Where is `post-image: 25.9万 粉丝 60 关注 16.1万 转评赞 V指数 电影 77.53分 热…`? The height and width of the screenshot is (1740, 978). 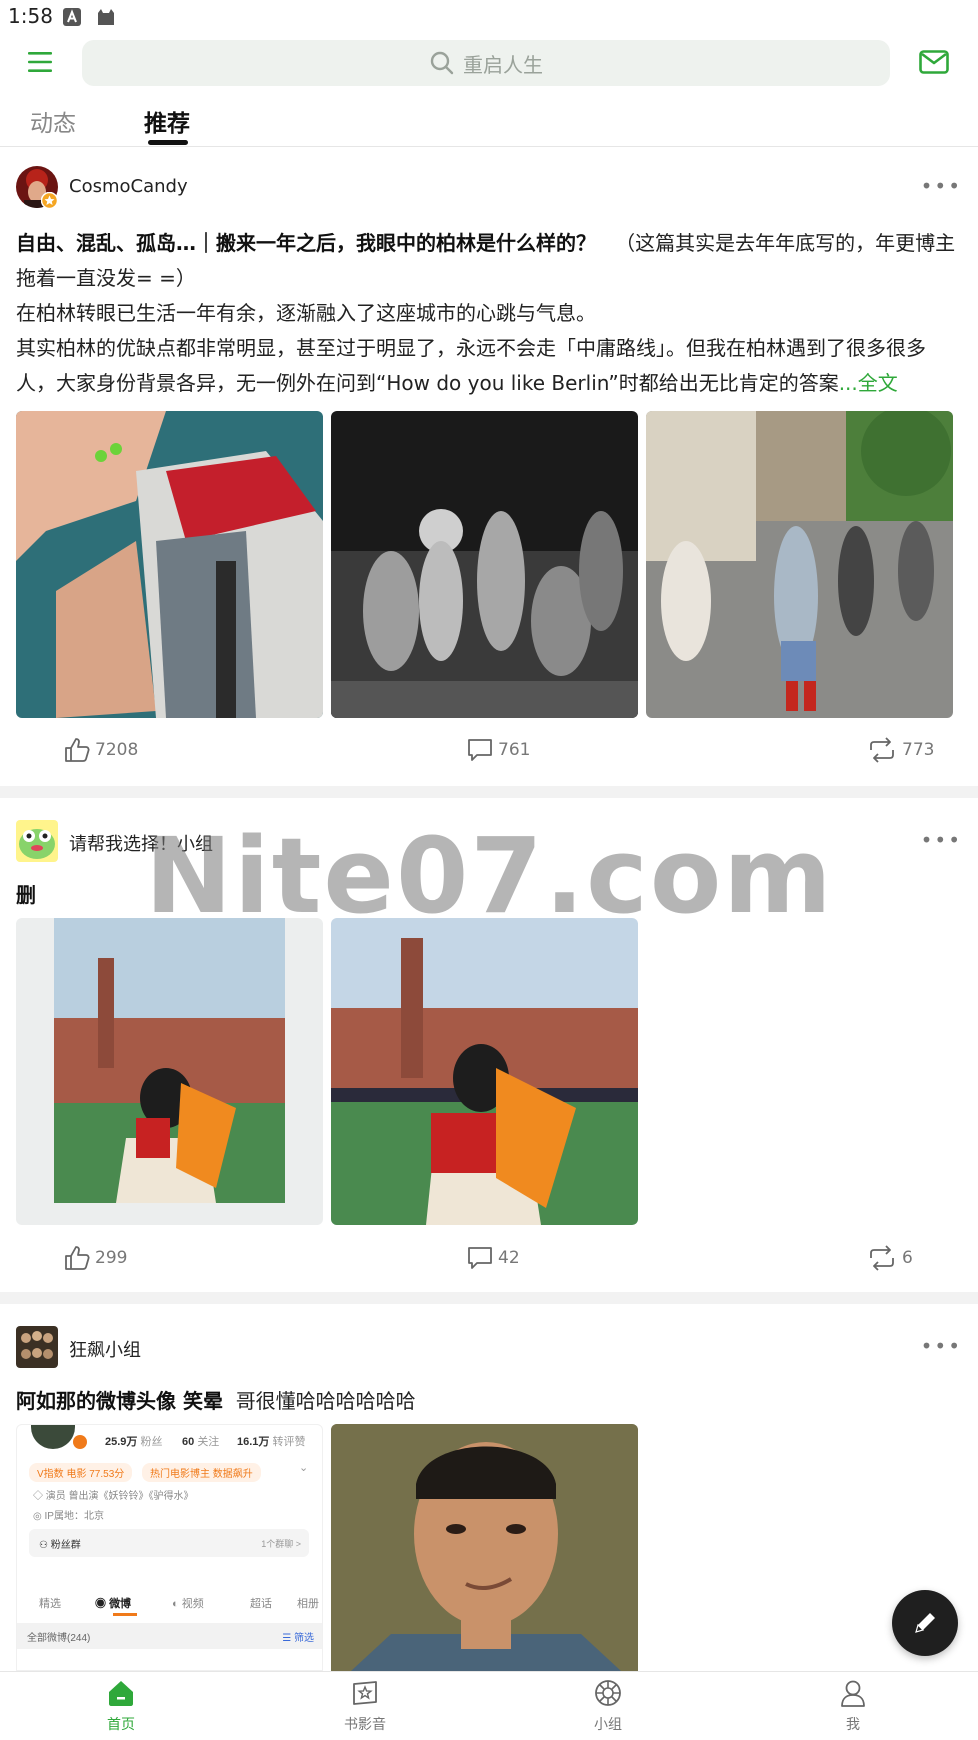
post-image: 25.9万 粉丝 60 关注 16.1万 转评赞 V指数 电影 77.53分 热… is located at coordinates (169, 1547).